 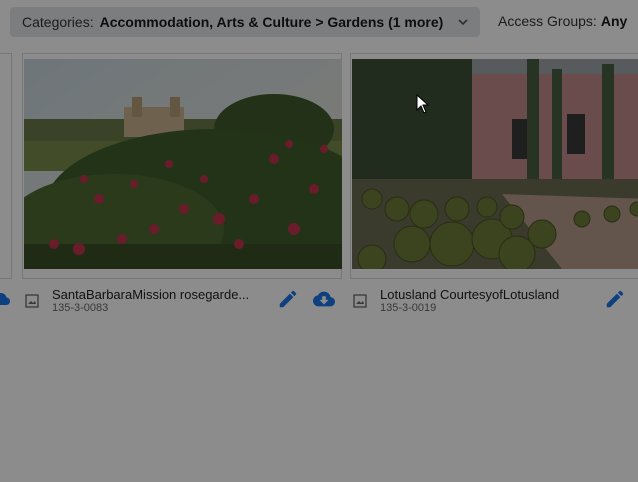 I want to click on access-groups-filter: Access Groups: Any, so click(x=562, y=21).